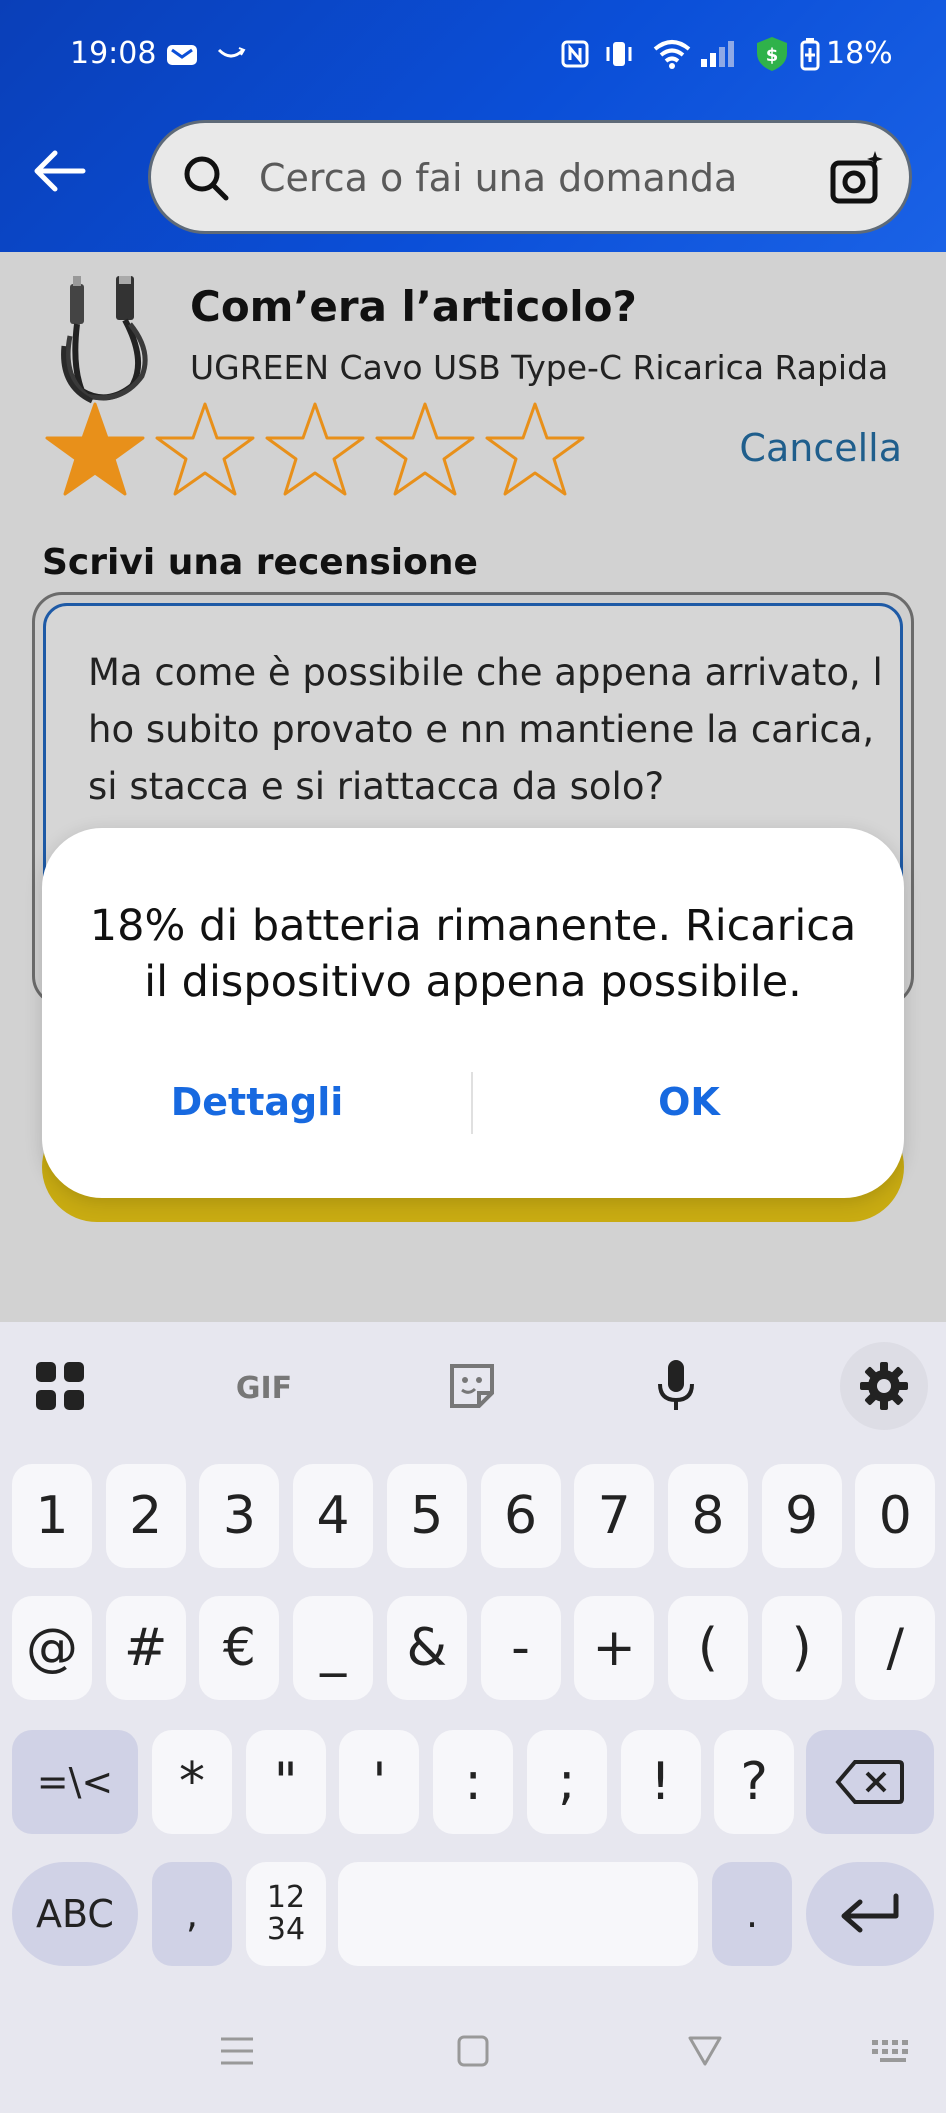 Image resolution: width=946 pixels, height=2113 pixels. I want to click on security-shield-icon: $, so click(772, 54).